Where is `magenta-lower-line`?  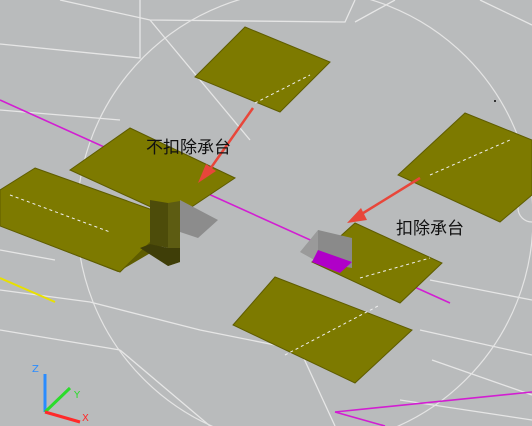
magenta-lower-line is located at coordinates (433, 408).